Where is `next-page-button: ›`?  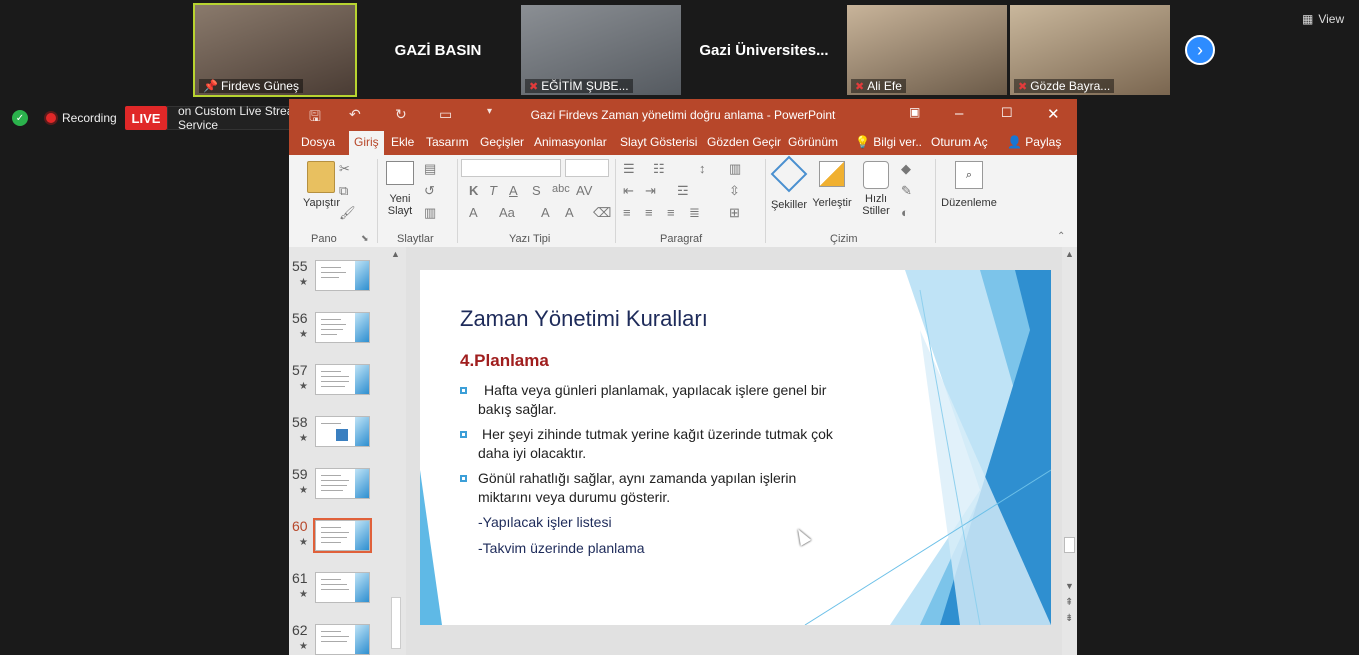
next-page-button: › is located at coordinates (1200, 50).